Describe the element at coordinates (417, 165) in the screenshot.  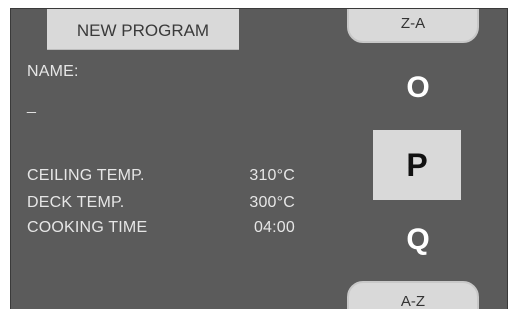
I see `letter-option-selected: P` at that location.